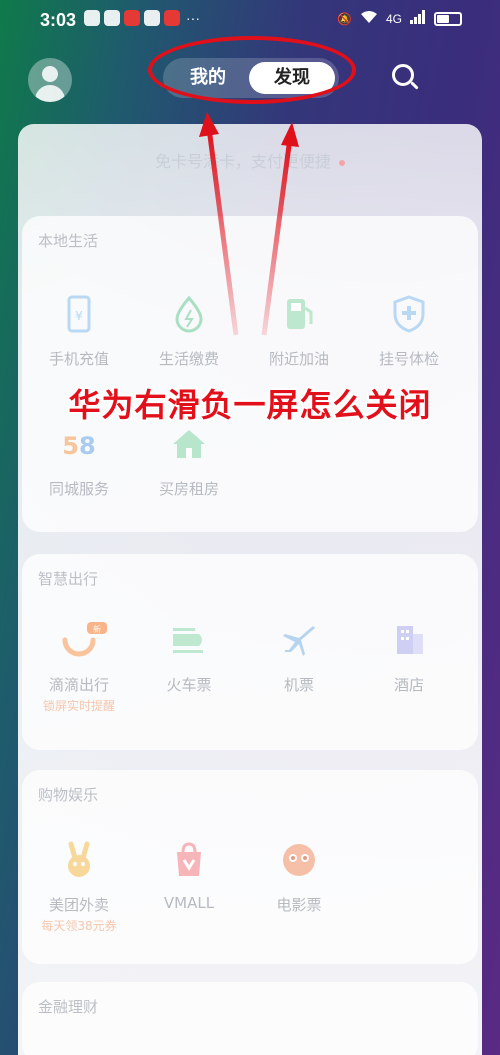 This screenshot has width=500, height=1055. I want to click on item-vmall: VMALL, so click(189, 876).